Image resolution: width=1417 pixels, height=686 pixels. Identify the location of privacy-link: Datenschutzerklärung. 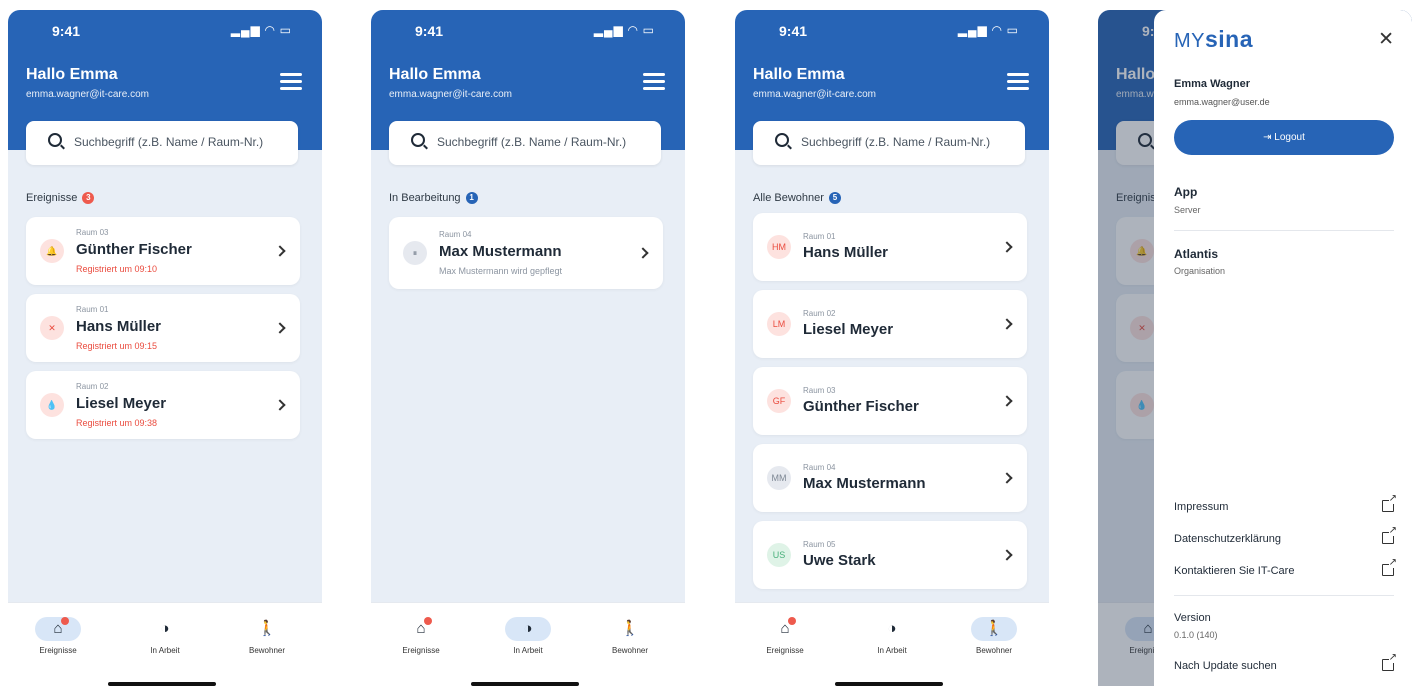
(1227, 539).